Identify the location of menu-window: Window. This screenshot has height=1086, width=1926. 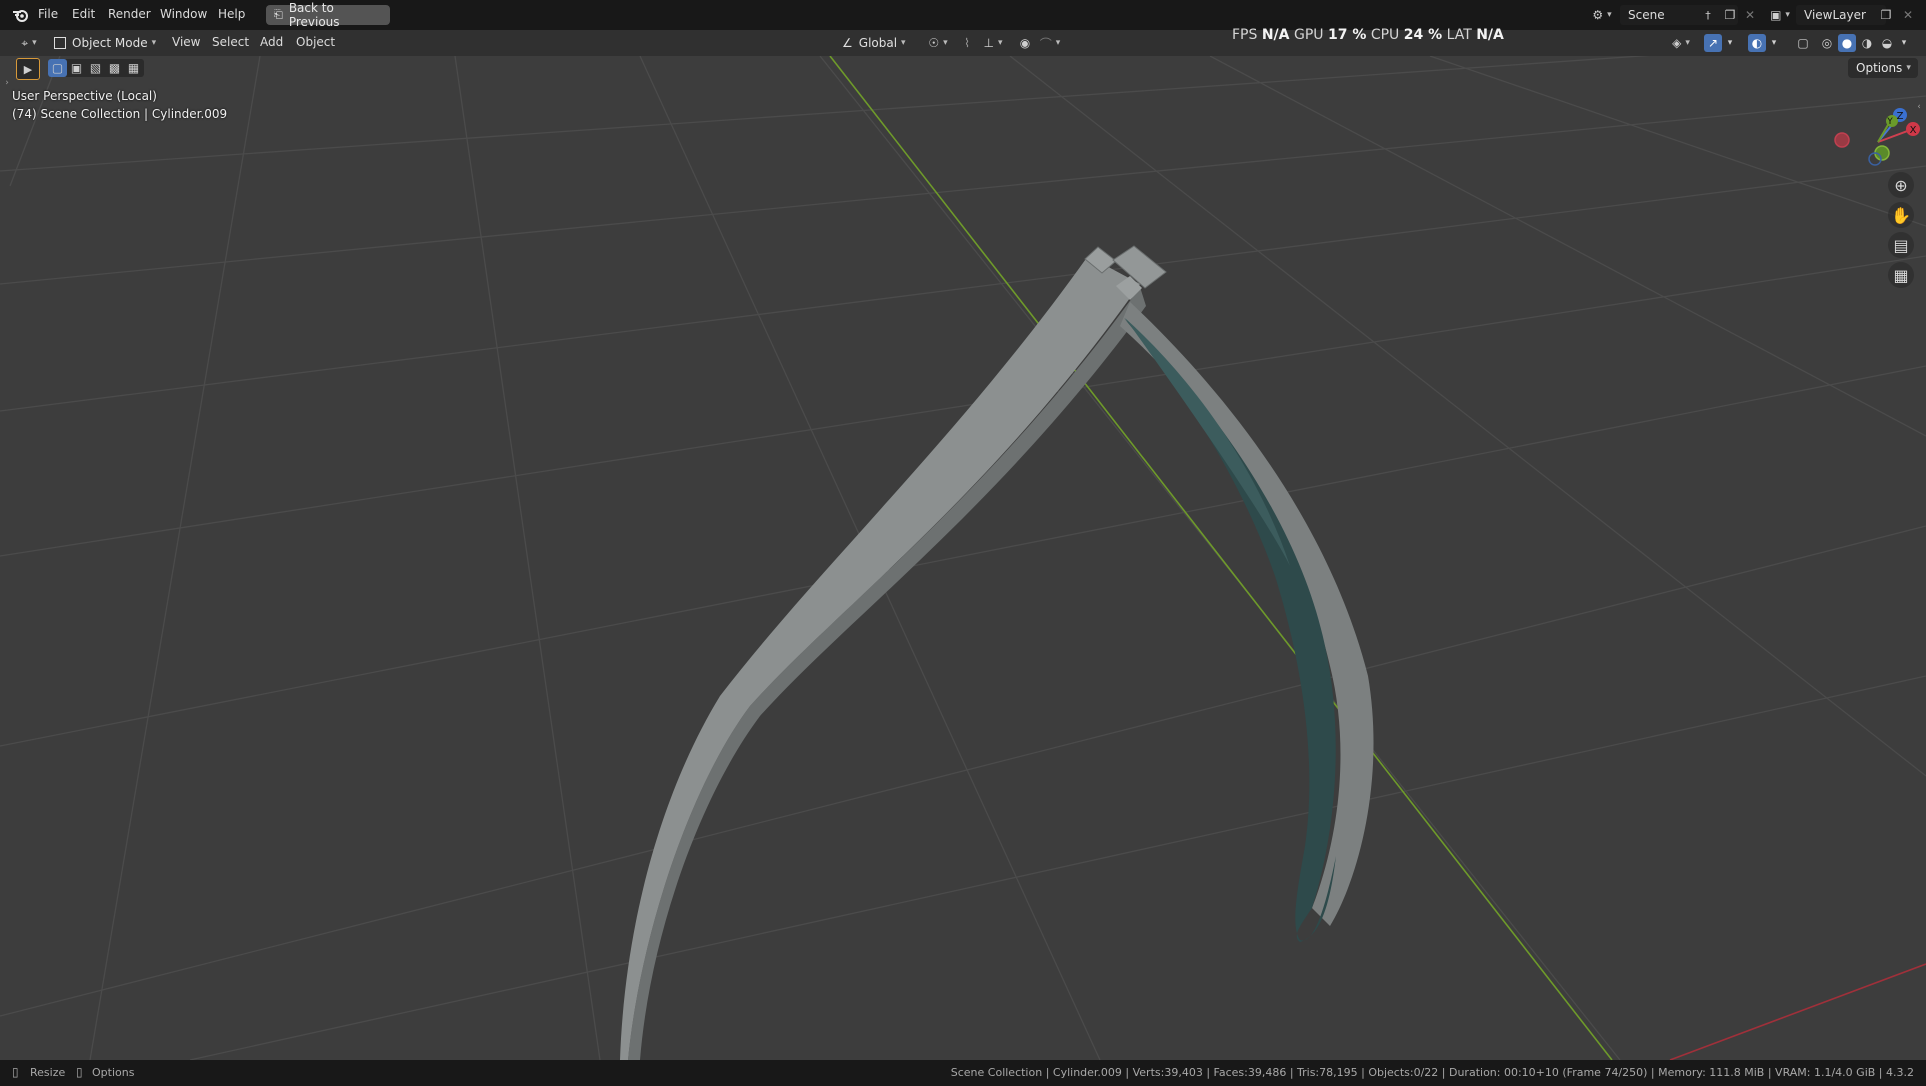
(183, 14).